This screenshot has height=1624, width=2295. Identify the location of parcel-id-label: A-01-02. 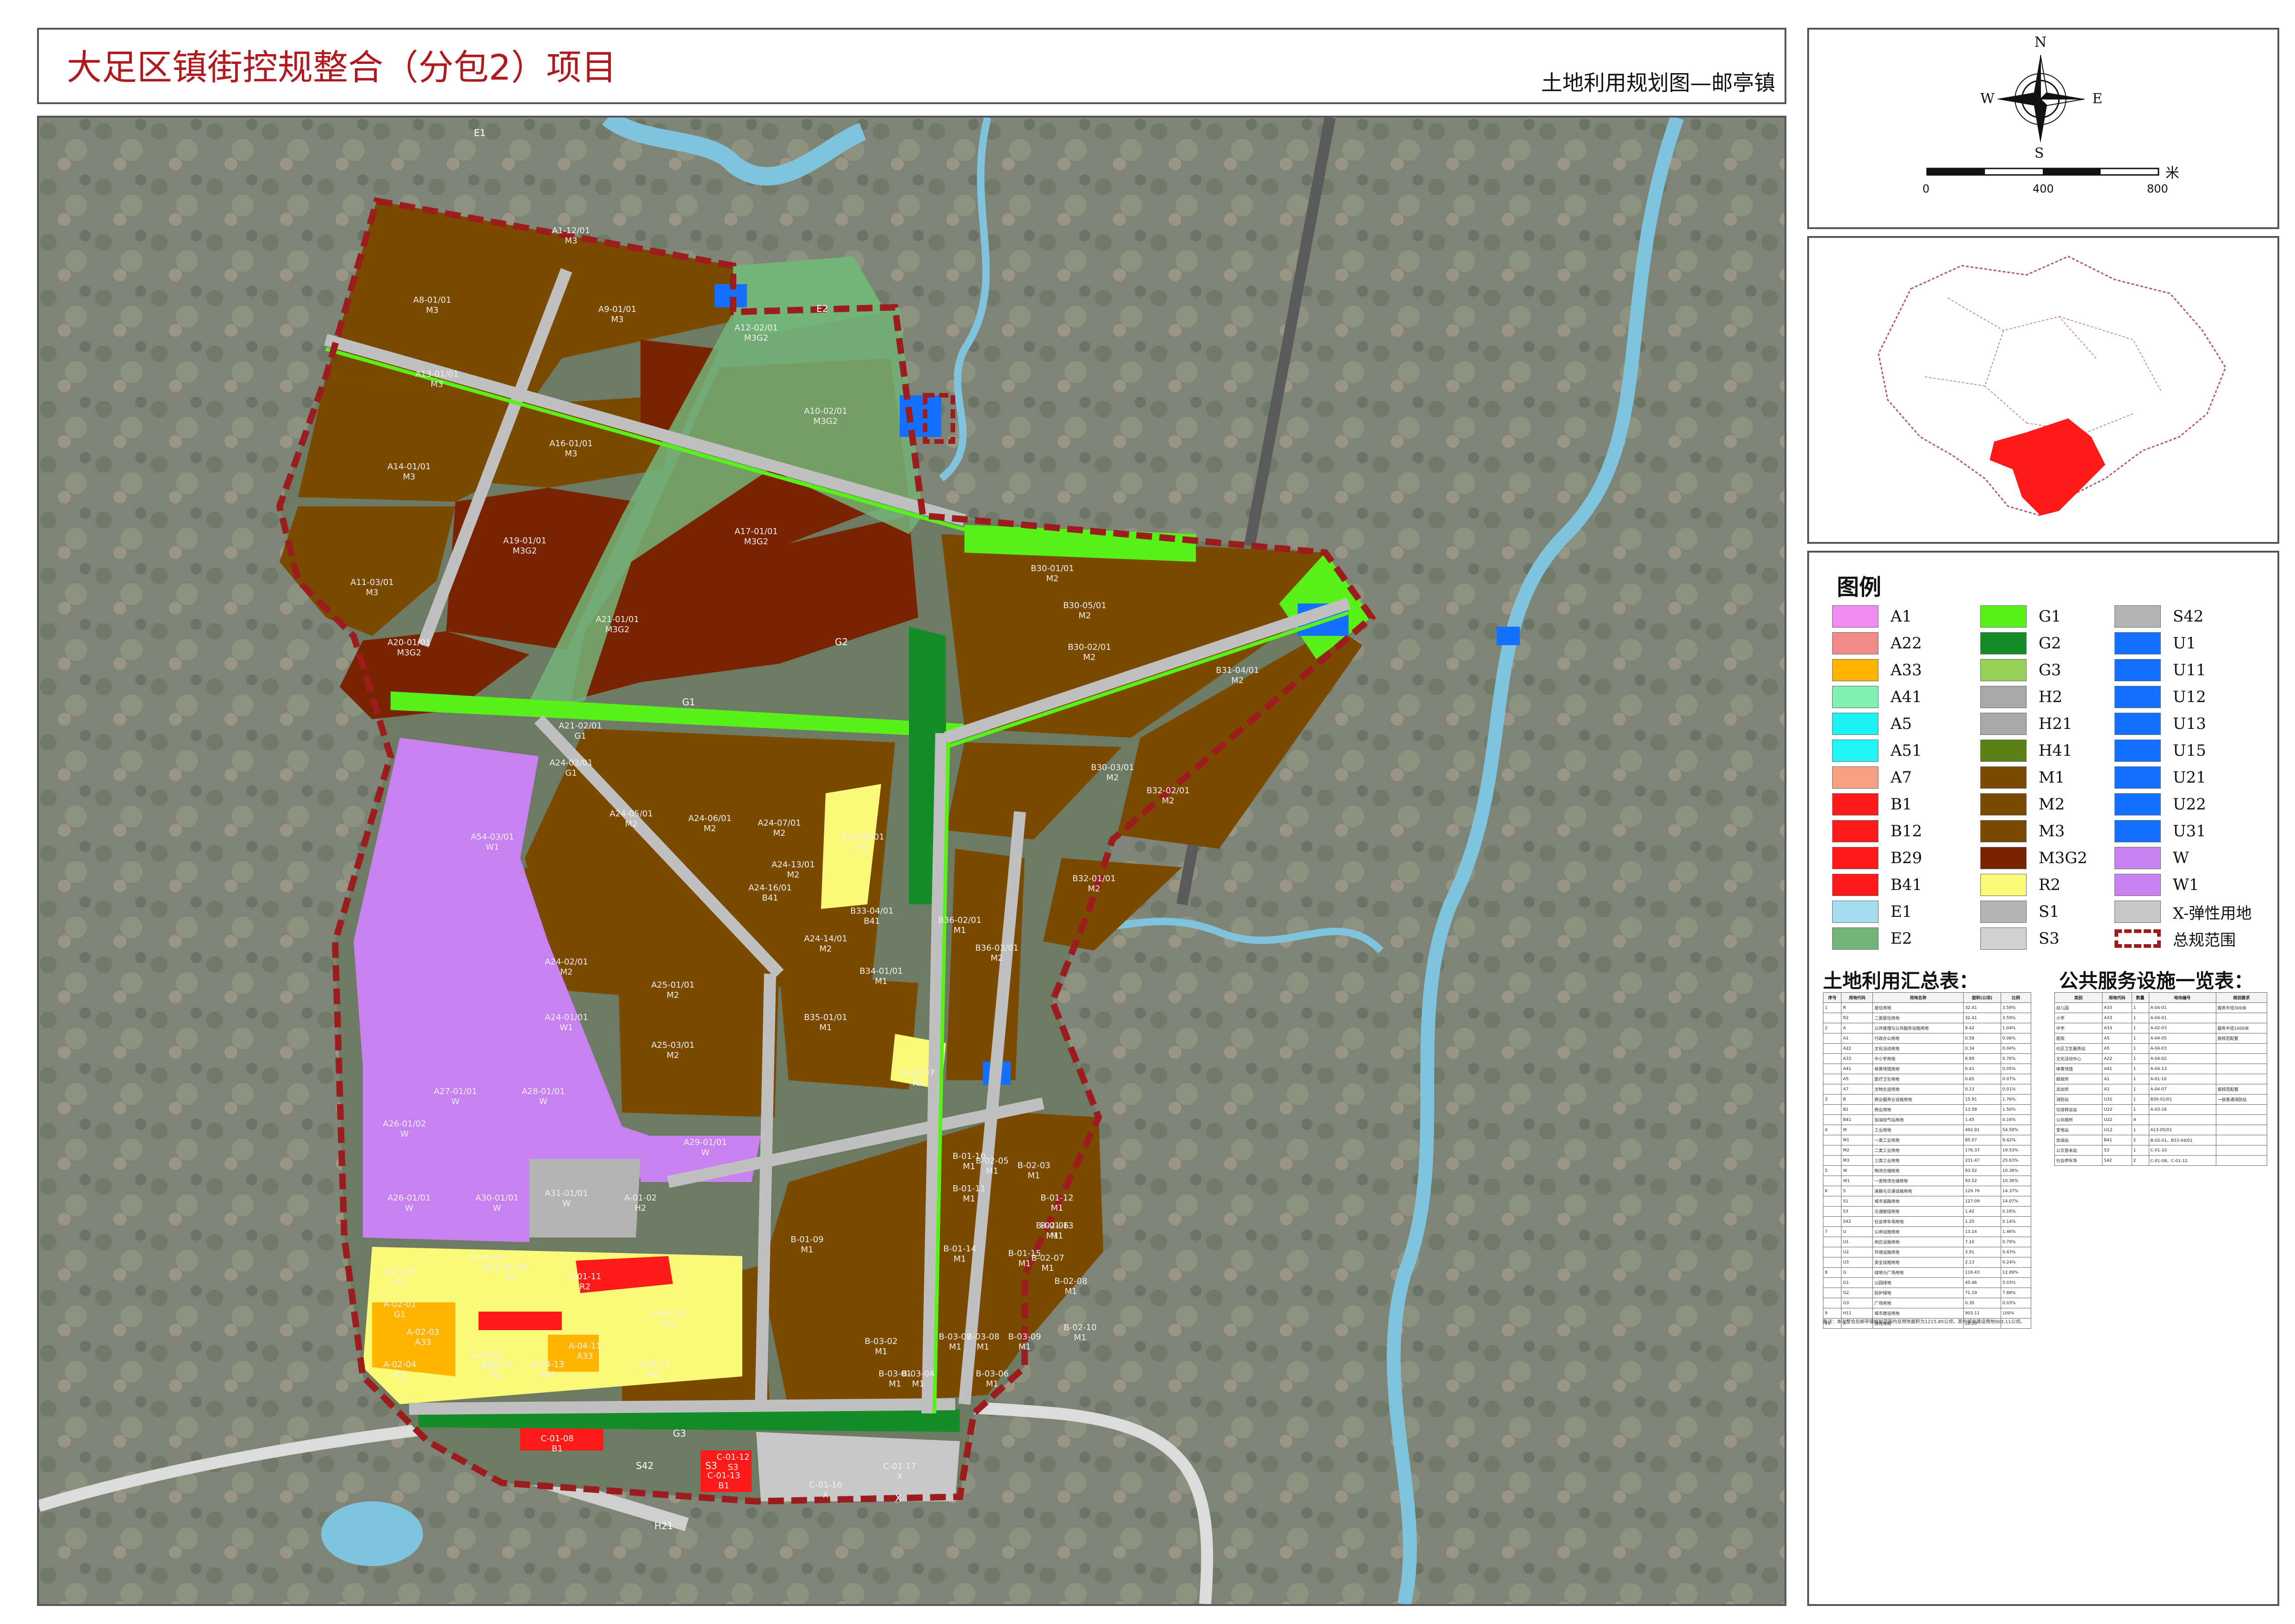
(640, 1198).